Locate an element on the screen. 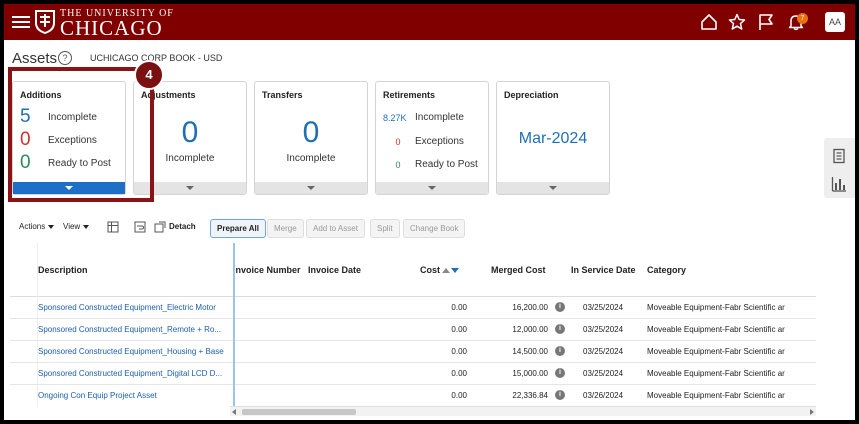 Image resolution: width=859 pixels, height=424 pixels. home-icon is located at coordinates (709, 22).